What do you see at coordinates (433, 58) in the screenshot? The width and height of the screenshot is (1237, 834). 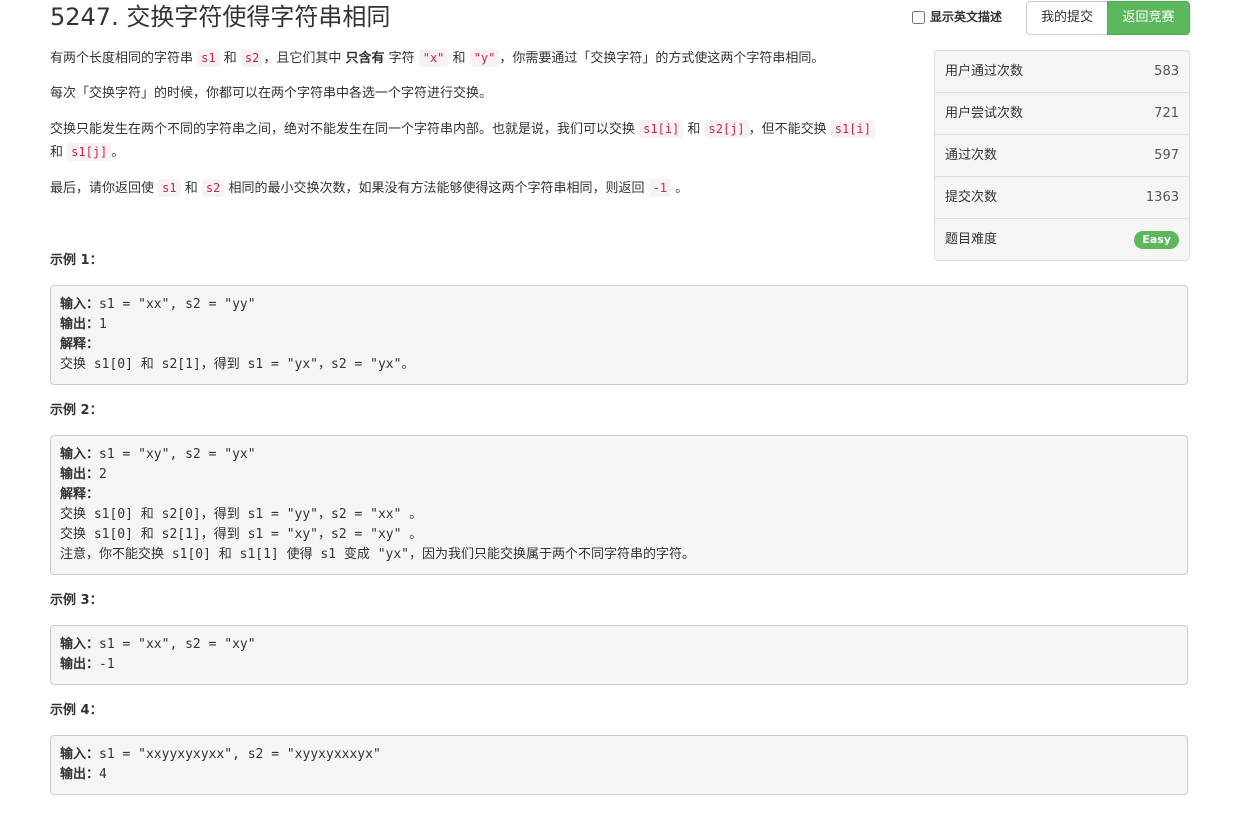 I see `inline-code: "x"` at bounding box center [433, 58].